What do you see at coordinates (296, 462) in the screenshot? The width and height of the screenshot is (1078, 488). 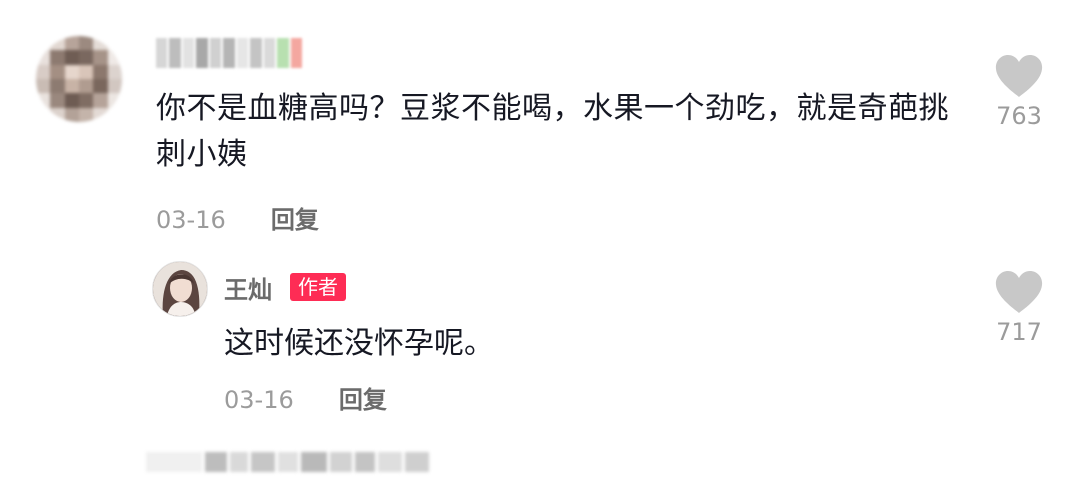 I see `next-item-blurred` at bounding box center [296, 462].